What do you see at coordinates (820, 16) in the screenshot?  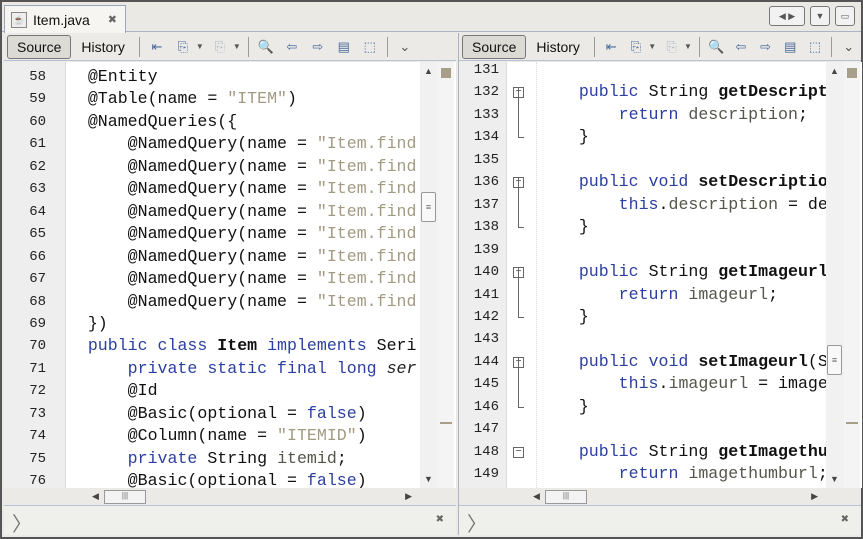 I see `show-documents-dropdown-button: ▼` at bounding box center [820, 16].